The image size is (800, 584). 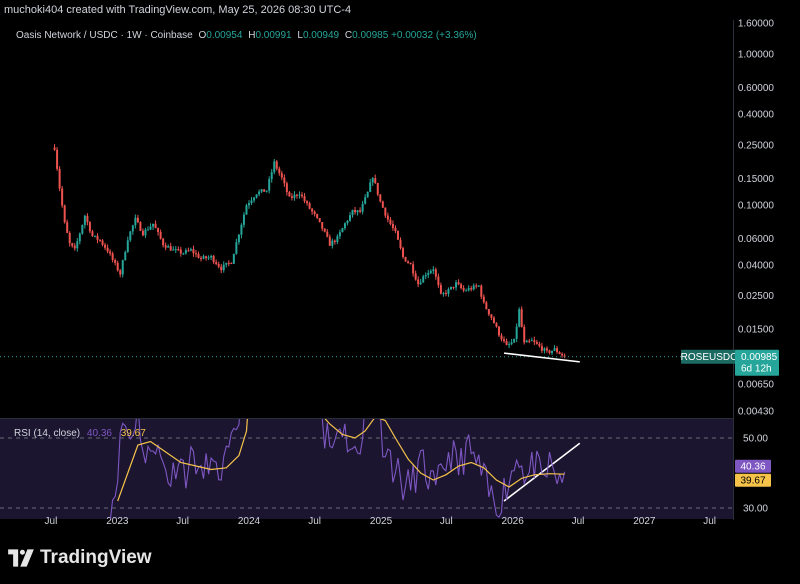 I want to click on price-axis-label: 0.60000, so click(x=756, y=88).